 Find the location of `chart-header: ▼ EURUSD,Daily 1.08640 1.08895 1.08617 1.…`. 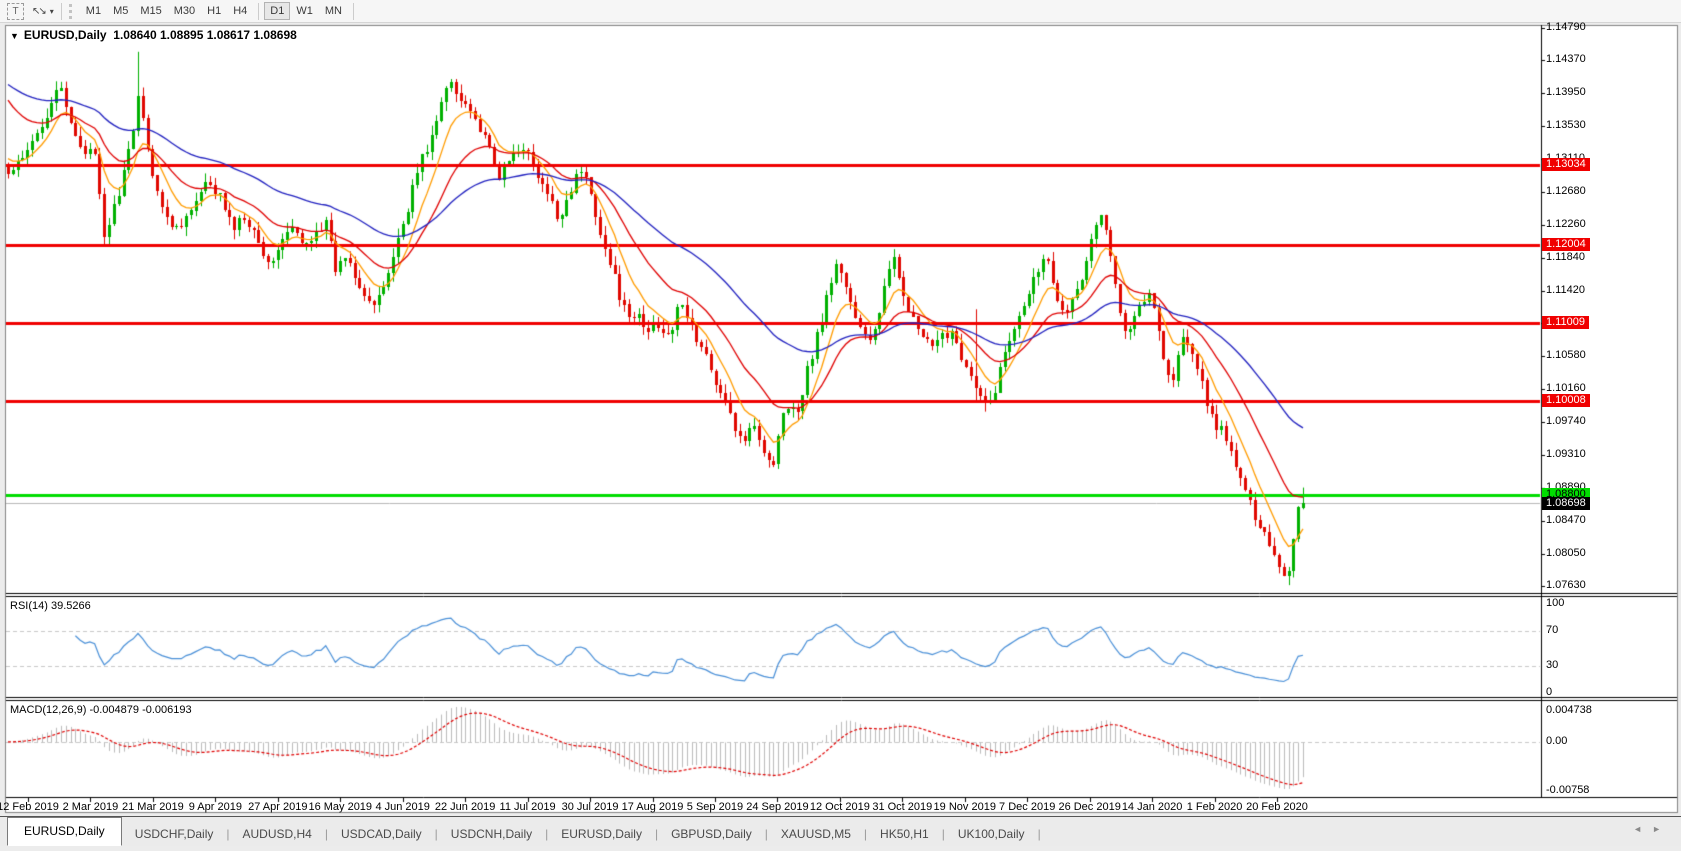

chart-header: ▼ EURUSD,Daily 1.08640 1.08895 1.08617 1.… is located at coordinates (153, 35).